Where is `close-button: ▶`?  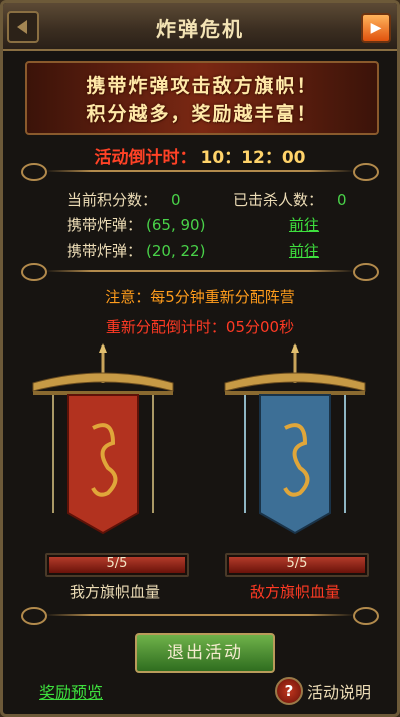
close-button: ▶ is located at coordinates (376, 28).